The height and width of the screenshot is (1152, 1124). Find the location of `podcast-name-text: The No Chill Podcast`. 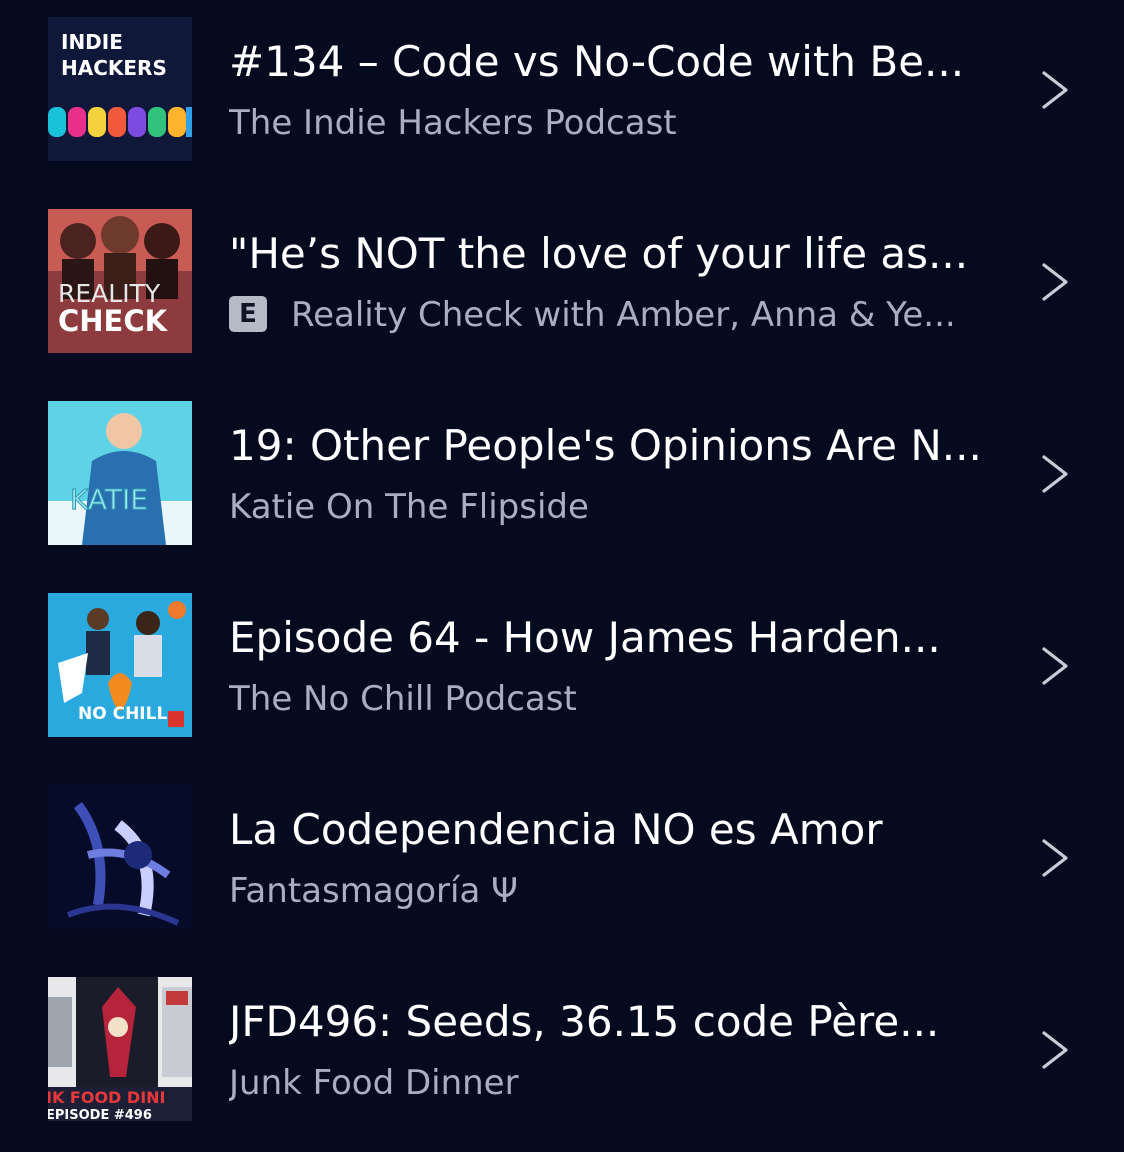

podcast-name-text: The No Chill Podcast is located at coordinates (403, 699).